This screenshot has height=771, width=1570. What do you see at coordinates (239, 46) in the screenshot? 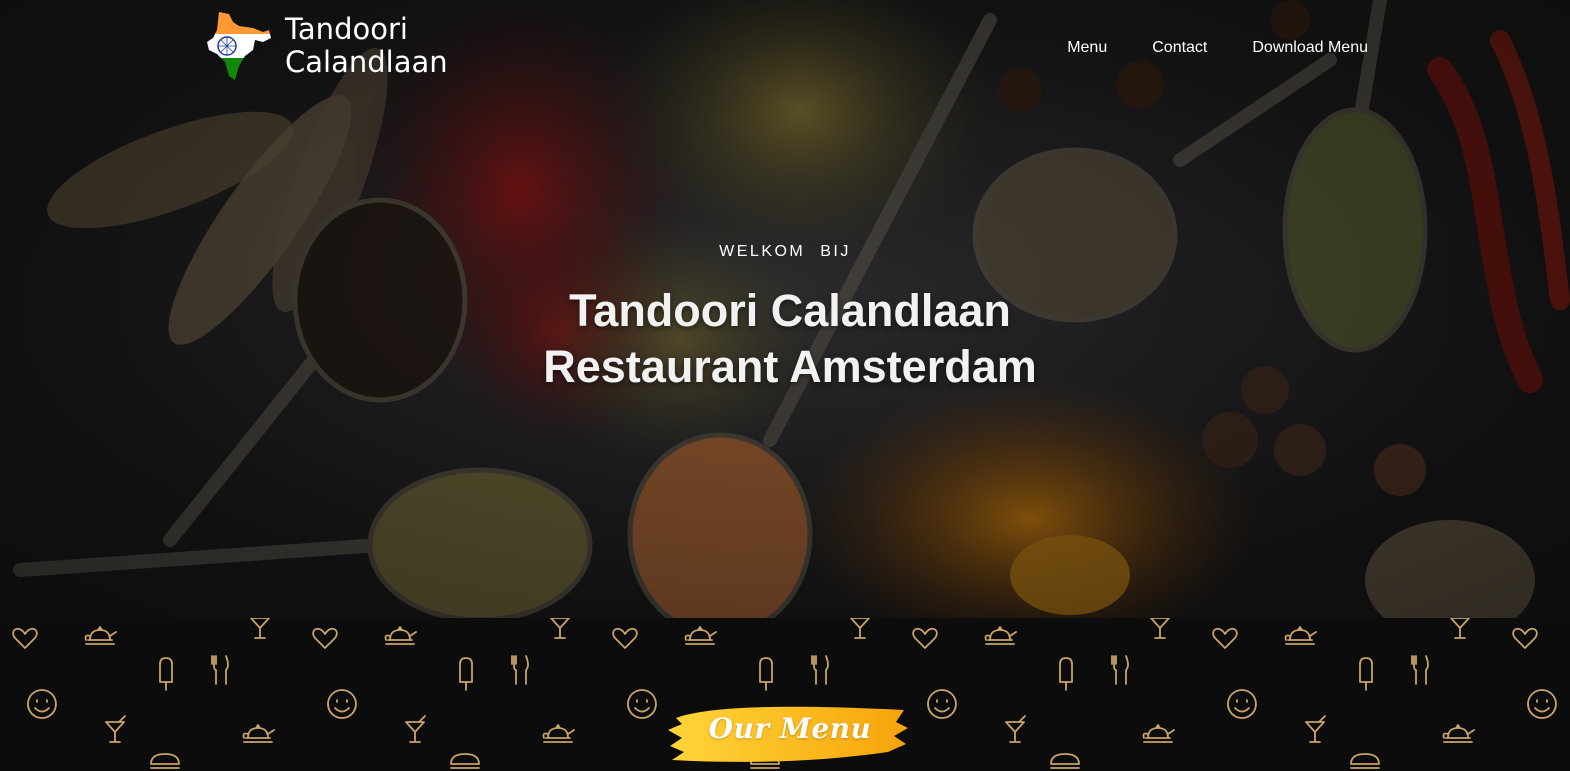
I see `india-map-flag-icon` at bounding box center [239, 46].